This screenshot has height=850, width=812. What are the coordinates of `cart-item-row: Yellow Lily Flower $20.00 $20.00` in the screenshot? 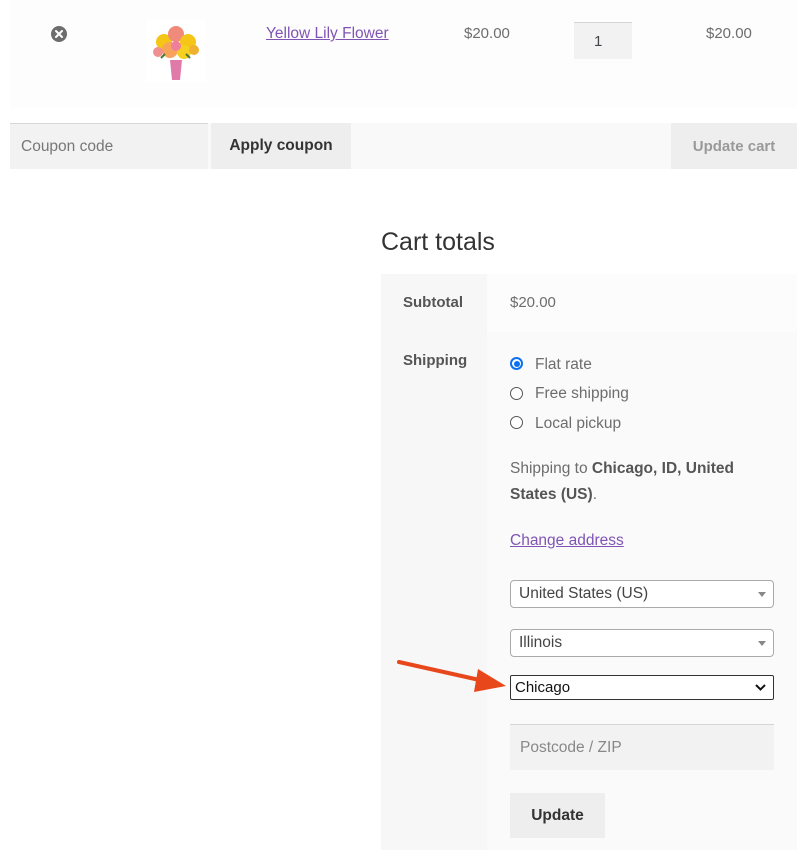 It's located at (403, 54).